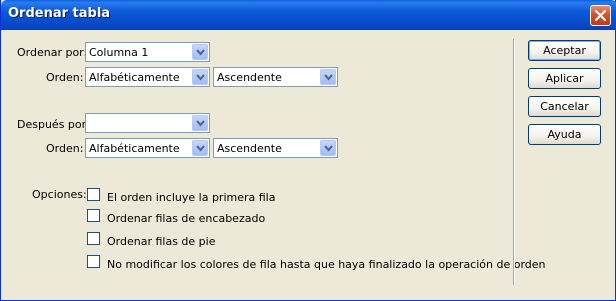  Describe the element at coordinates (249, 148) in the screenshot. I see `then-by-direction-value: Ascendente` at that location.